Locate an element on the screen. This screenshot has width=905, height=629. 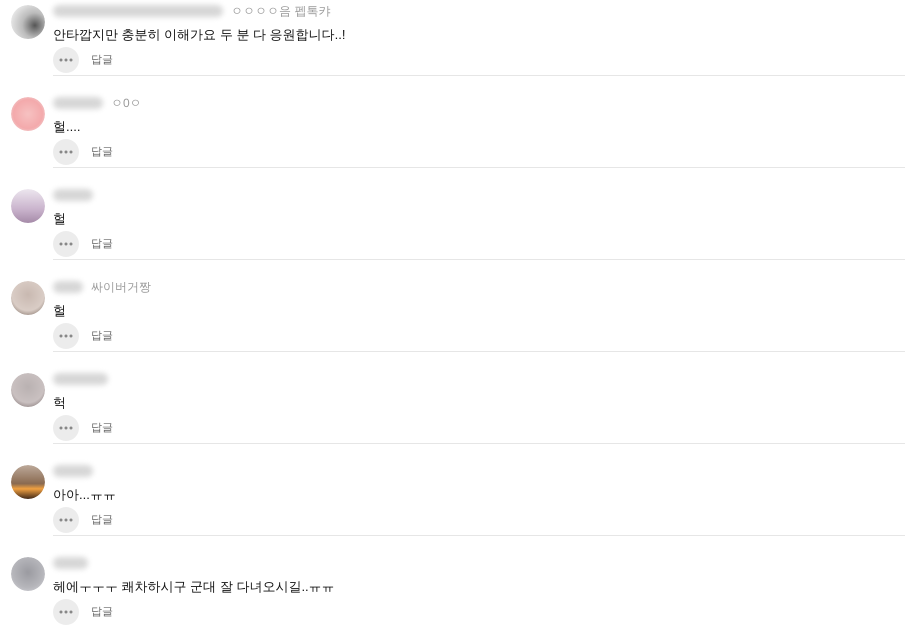
user-tag: ㅇㅇㅇㅇ음 펩톡캬 is located at coordinates (280, 11).